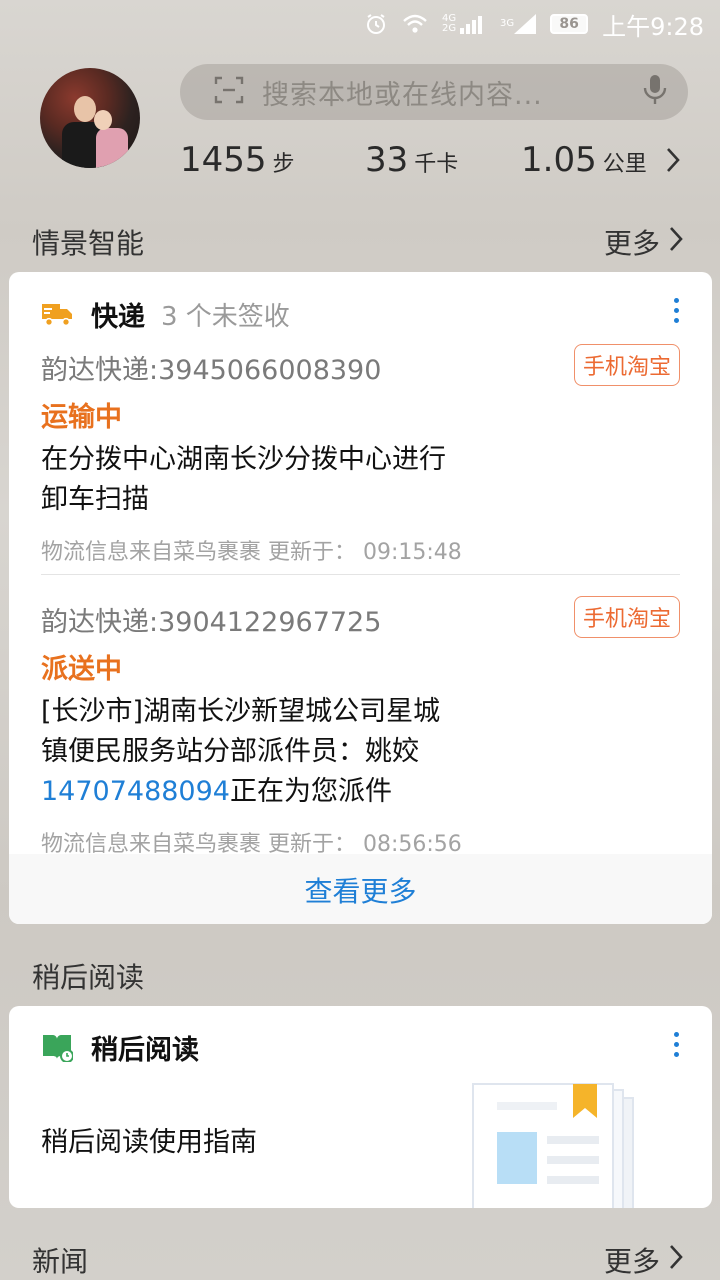 The width and height of the screenshot is (720, 1280). What do you see at coordinates (310, 791) in the screenshot?
I see `detail-text: 正在为您派件` at bounding box center [310, 791].